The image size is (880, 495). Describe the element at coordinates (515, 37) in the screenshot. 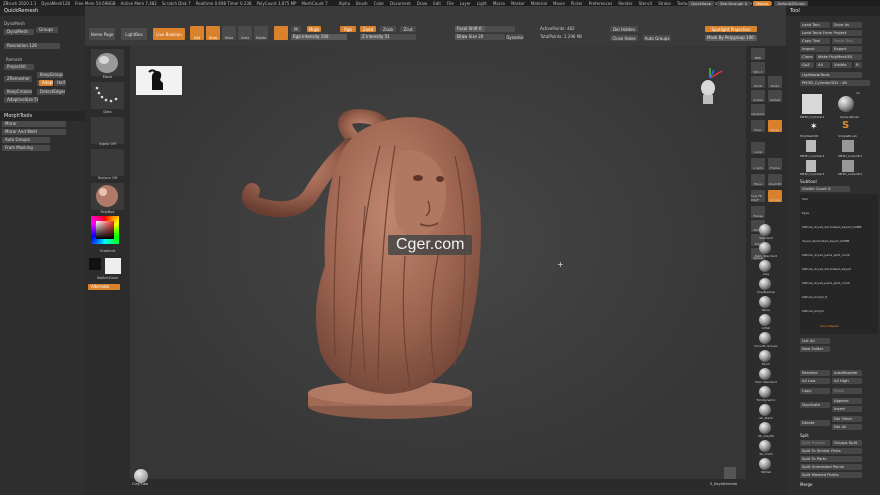

I see `dynamic-button: Dynamic` at that location.